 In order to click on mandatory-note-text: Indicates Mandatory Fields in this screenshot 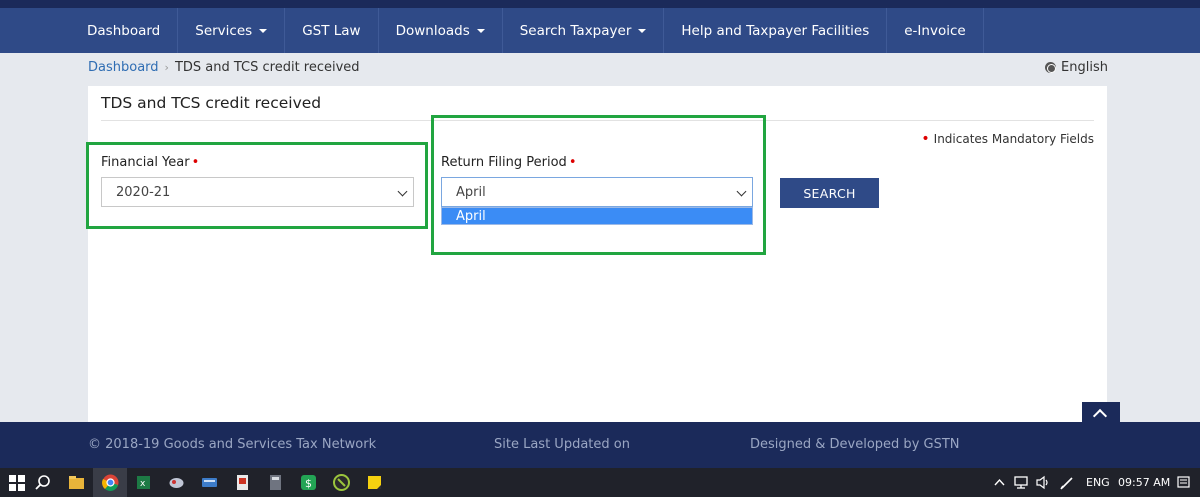, I will do `click(1013, 139)`.